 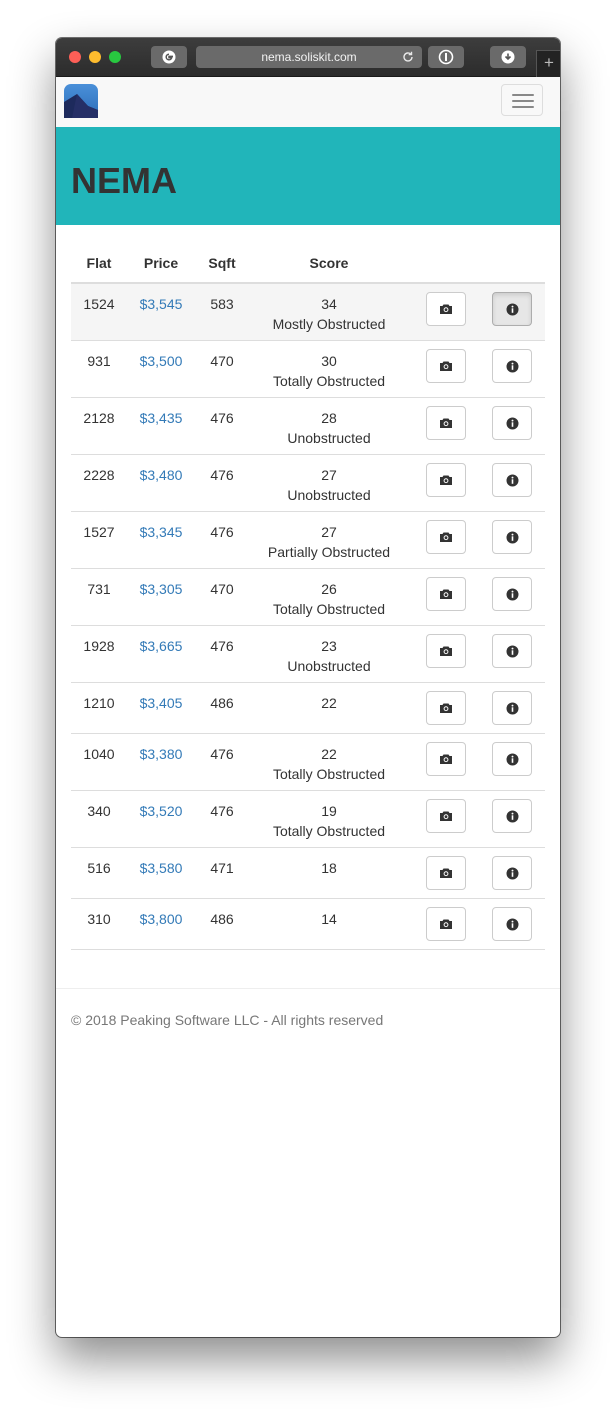 I want to click on reader-button, so click(x=446, y=57).